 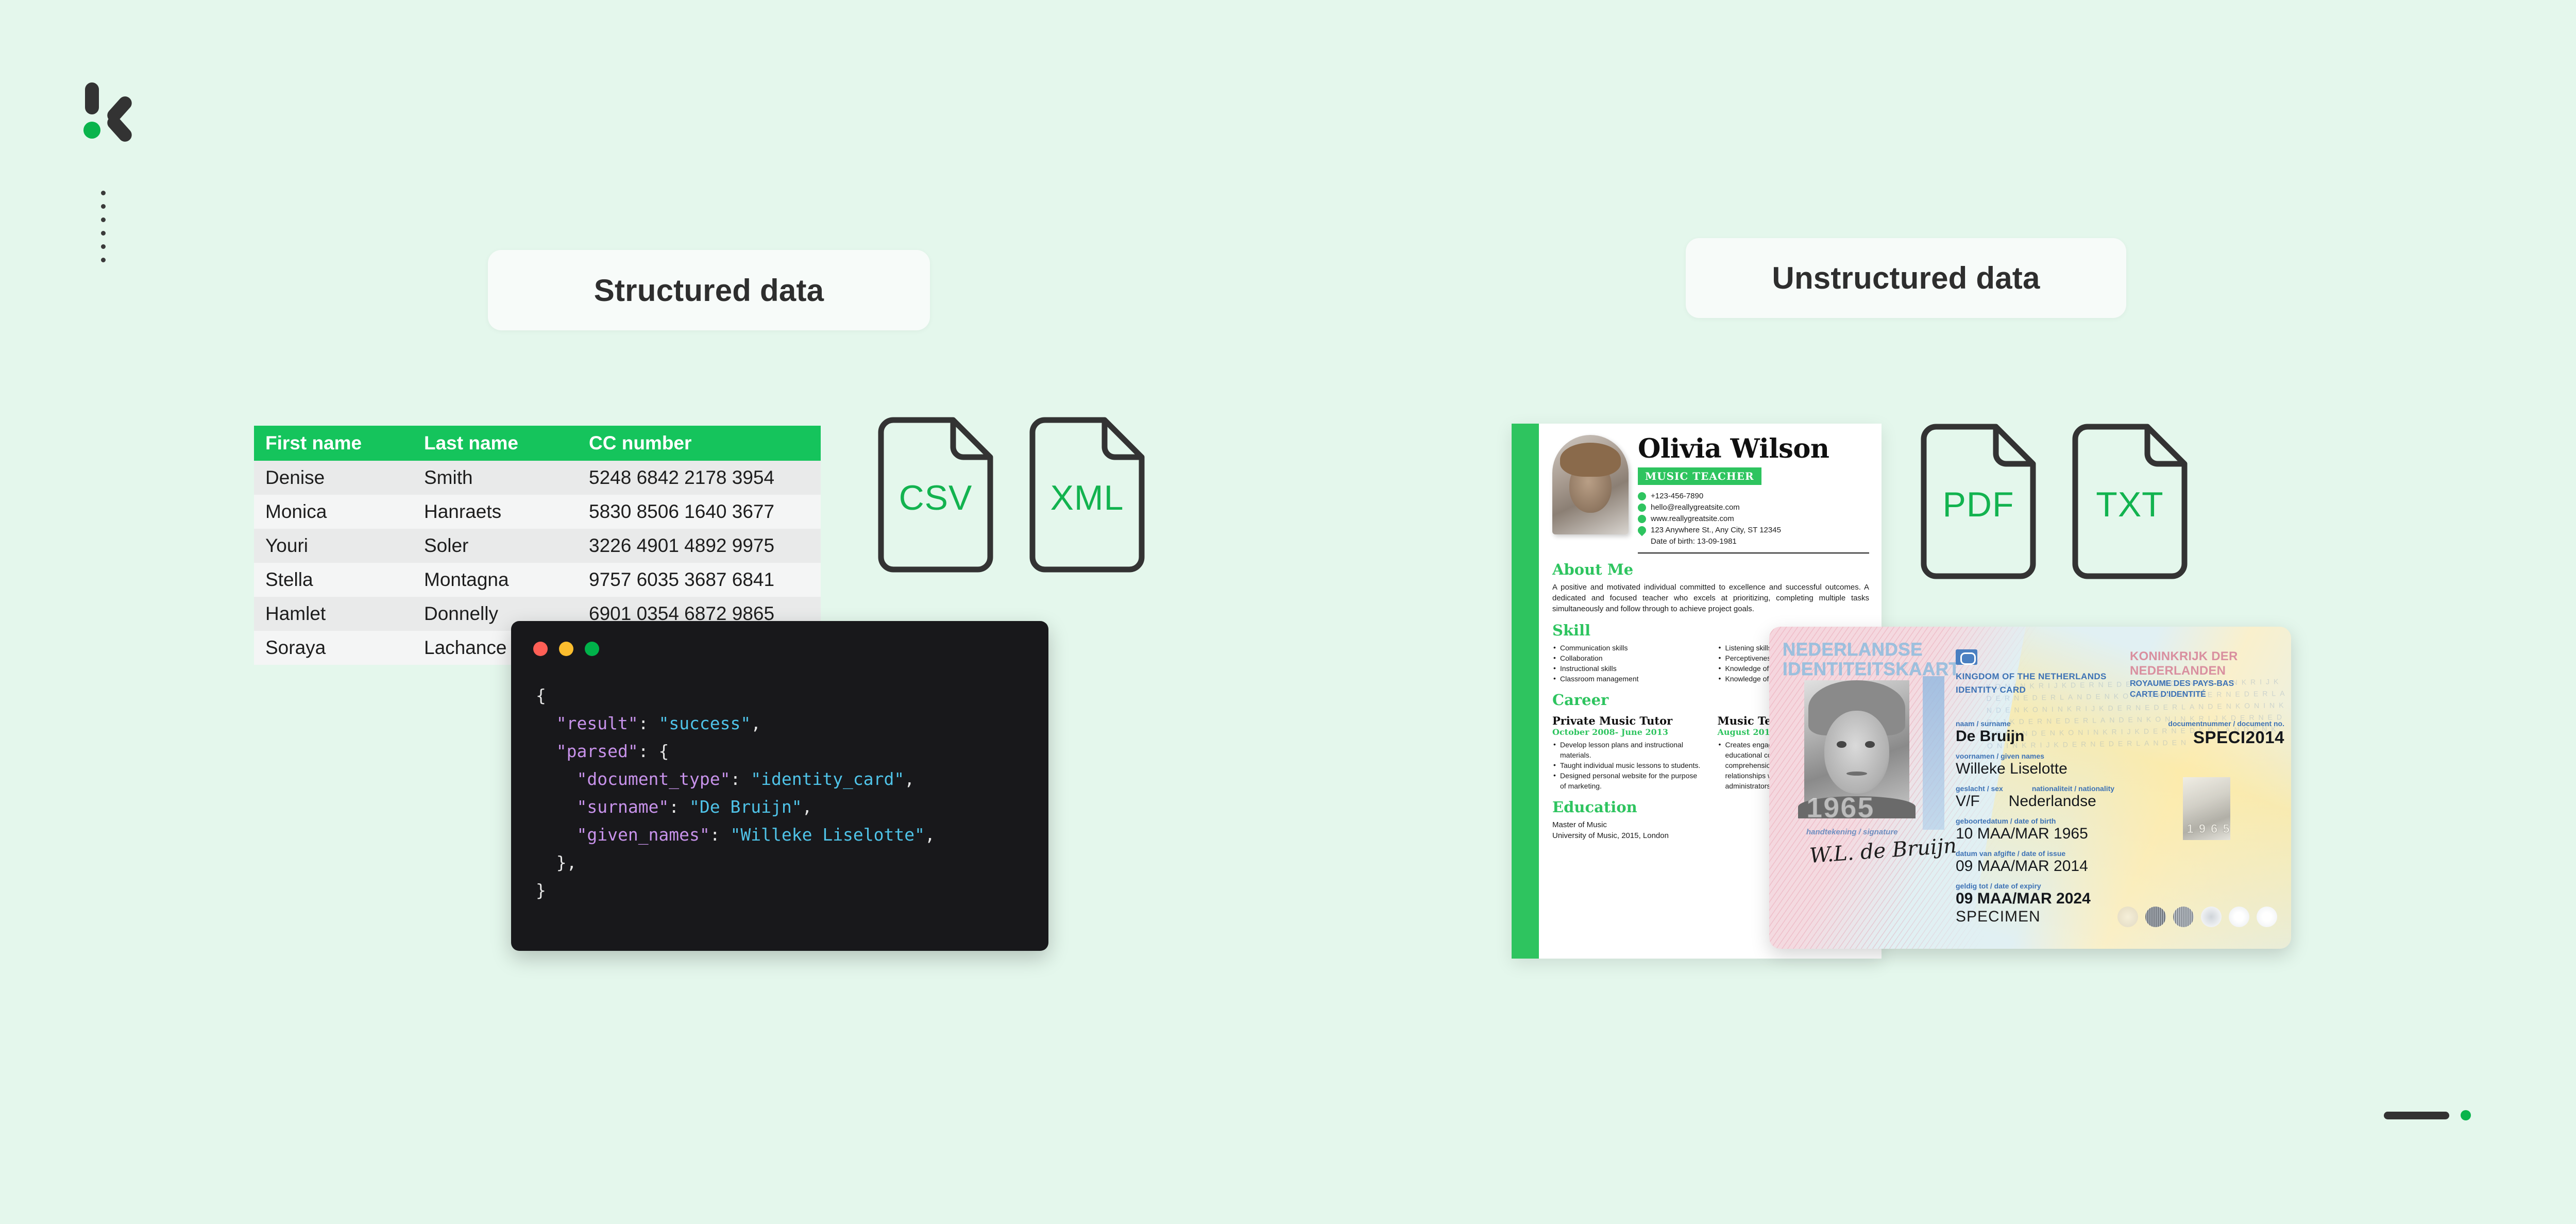 What do you see at coordinates (1678, 496) in the screenshot?
I see `resume-phone: +123-456-7890` at bounding box center [1678, 496].